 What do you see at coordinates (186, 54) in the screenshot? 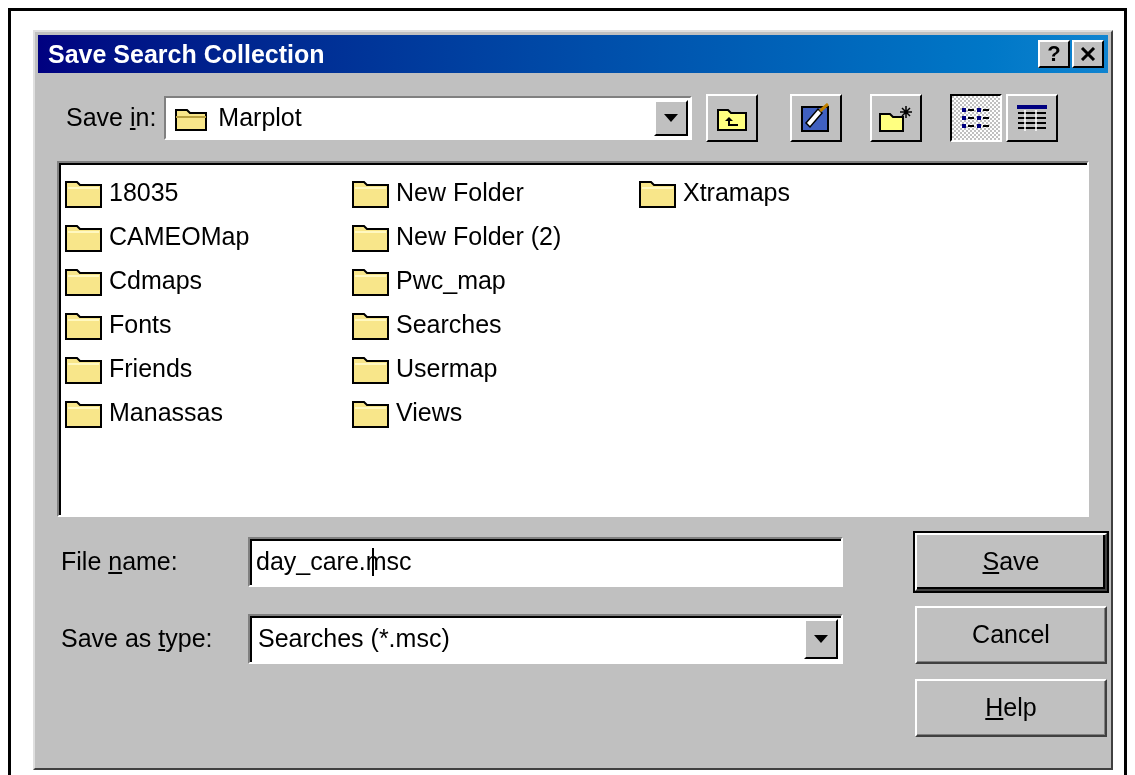
I see `window-title: Save Search Collection` at bounding box center [186, 54].